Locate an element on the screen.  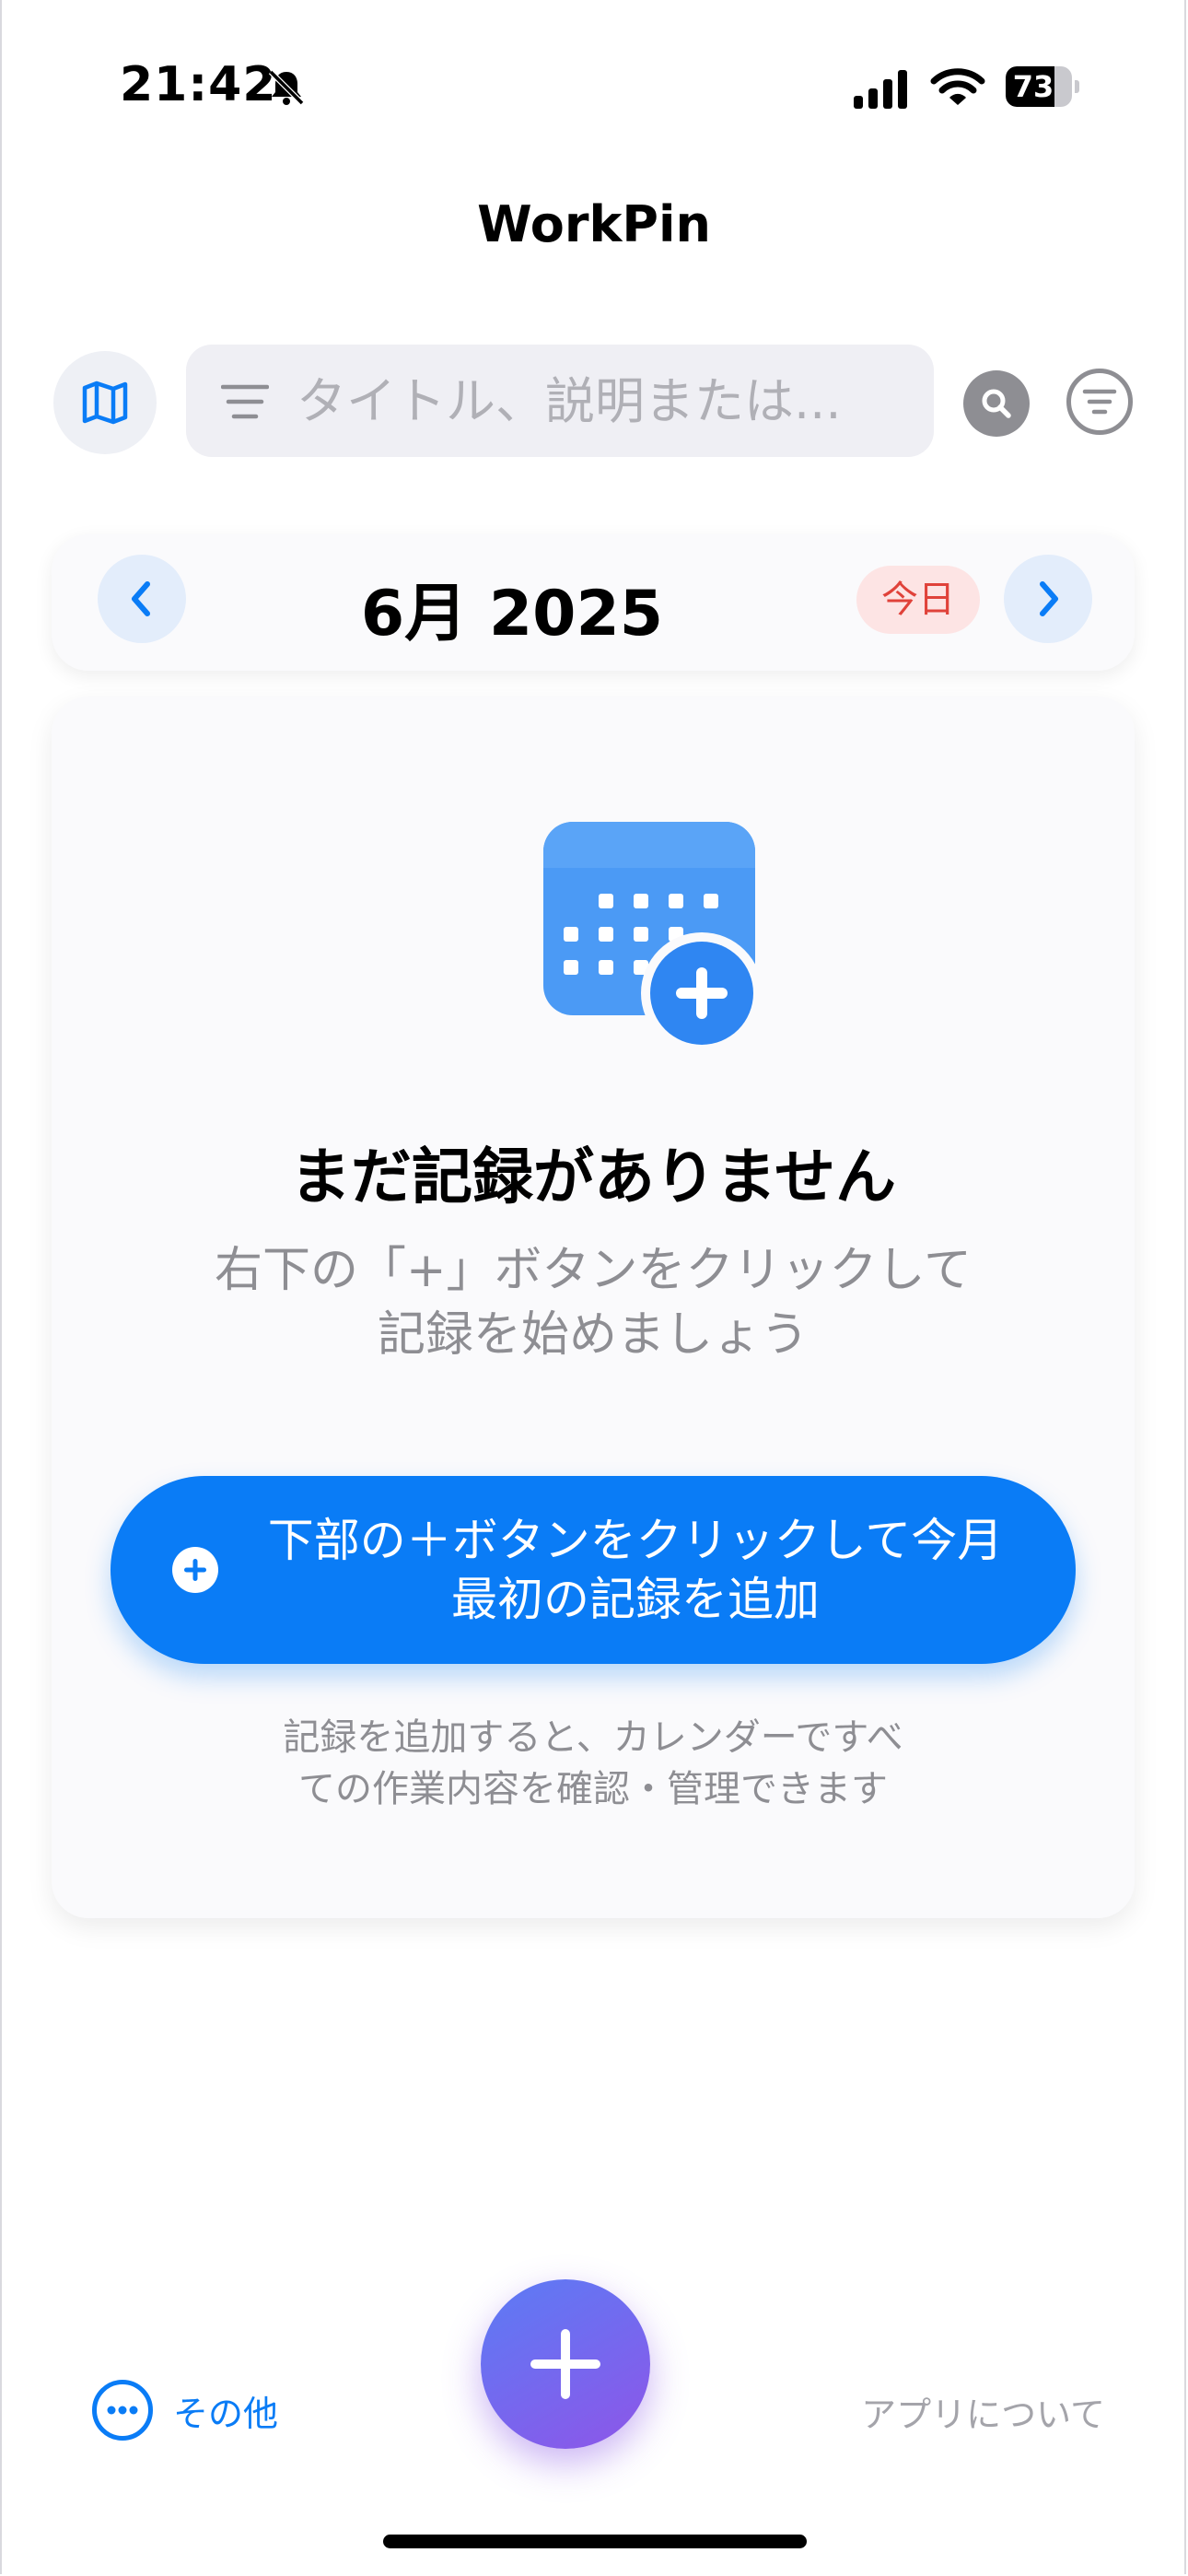
filter-button is located at coordinates (1099, 402).